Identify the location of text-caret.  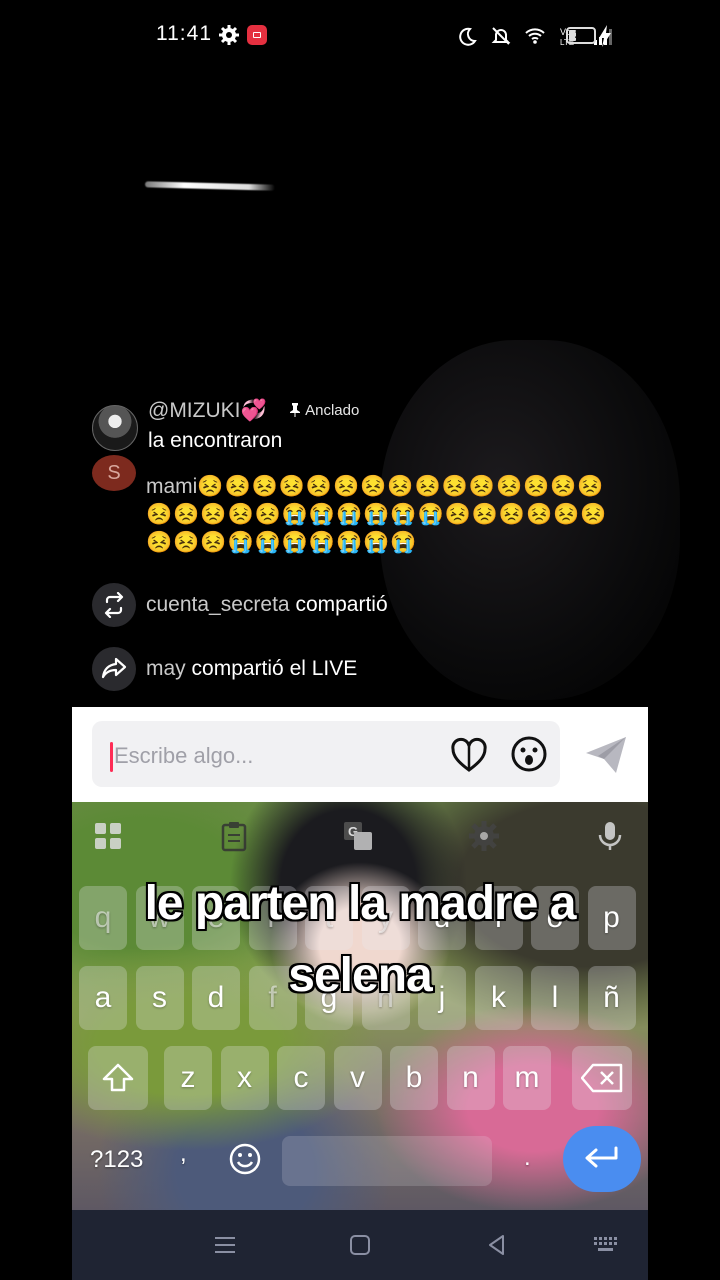
(111, 757).